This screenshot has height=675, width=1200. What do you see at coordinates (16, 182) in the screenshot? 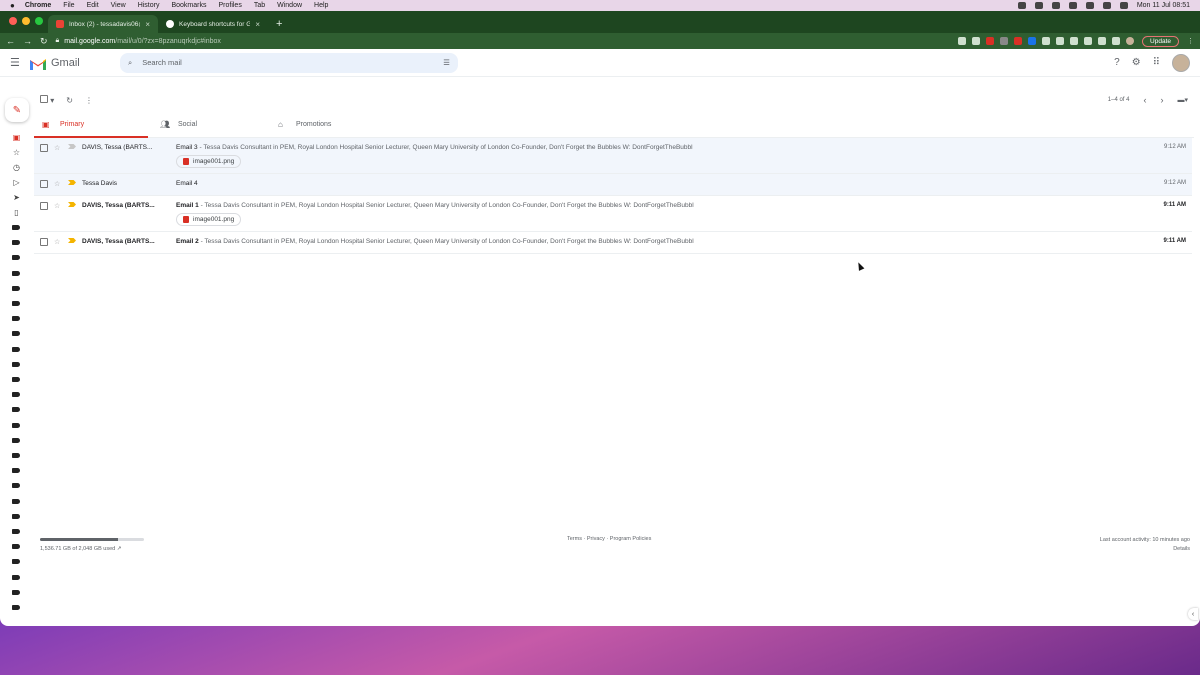
I see `important-icon: ▷` at bounding box center [16, 182].